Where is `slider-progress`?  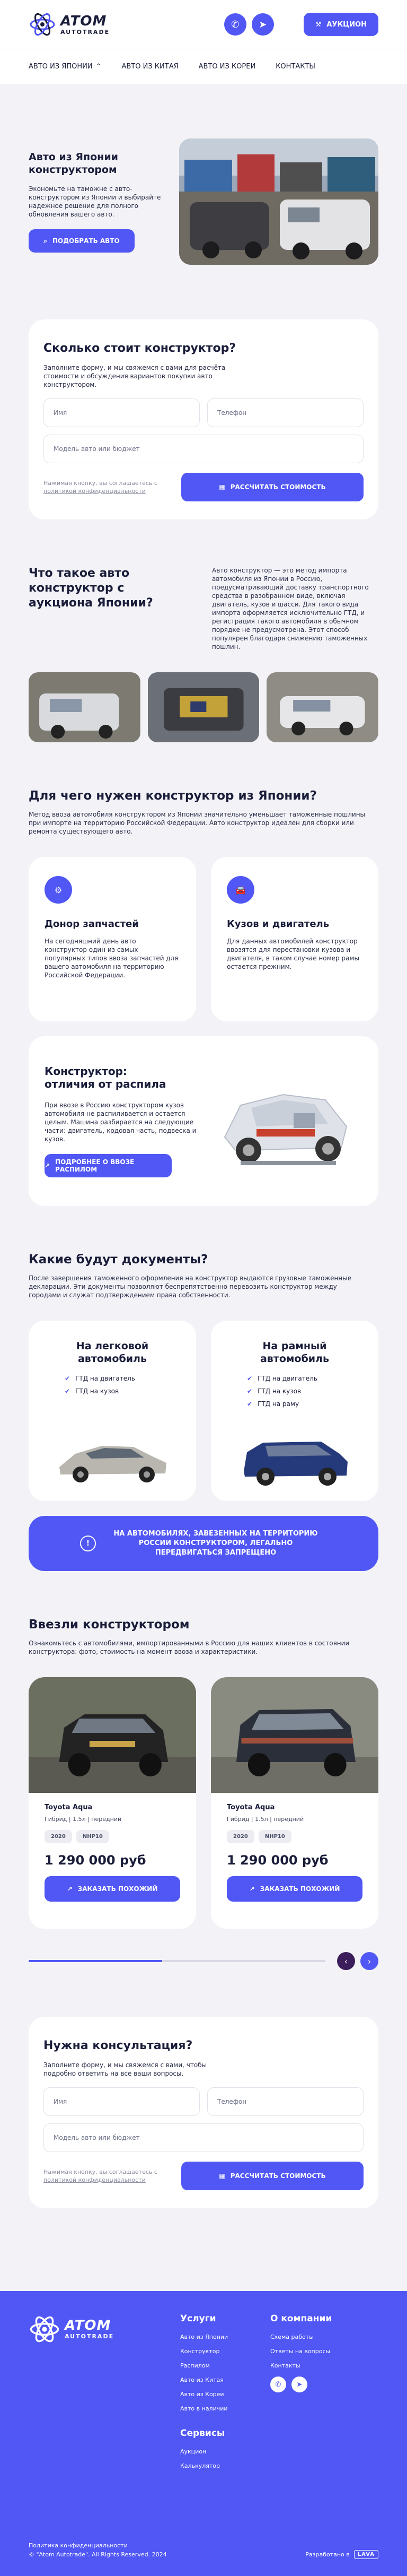
slider-progress is located at coordinates (95, 1961).